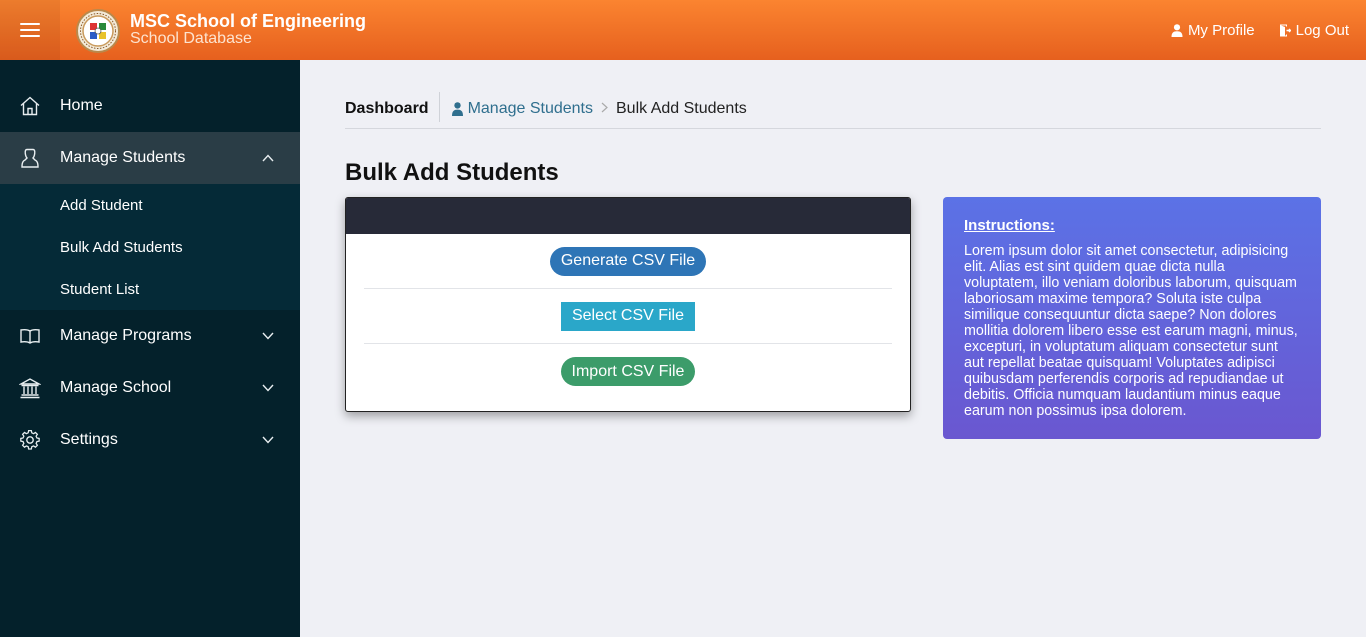 The image size is (1366, 637). I want to click on generate-csv-button: Generate CSV File, so click(628, 261).